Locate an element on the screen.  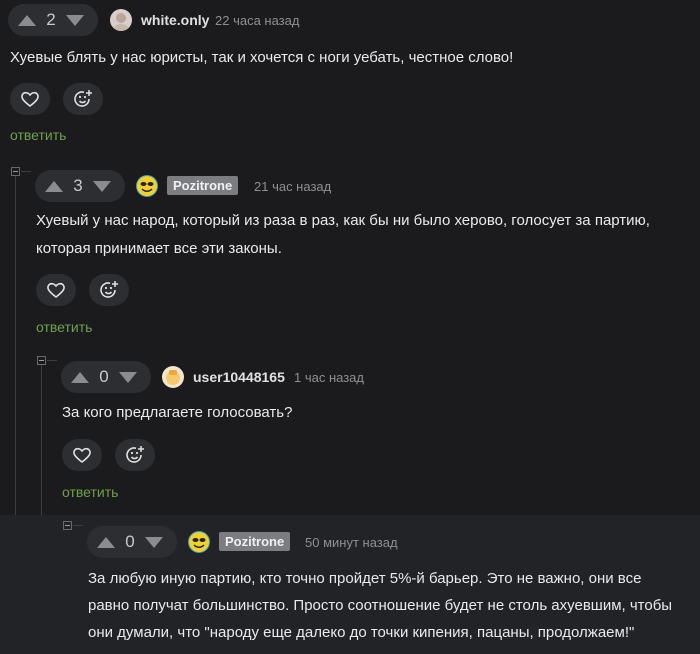
thread-line is located at coordinates (41, 440).